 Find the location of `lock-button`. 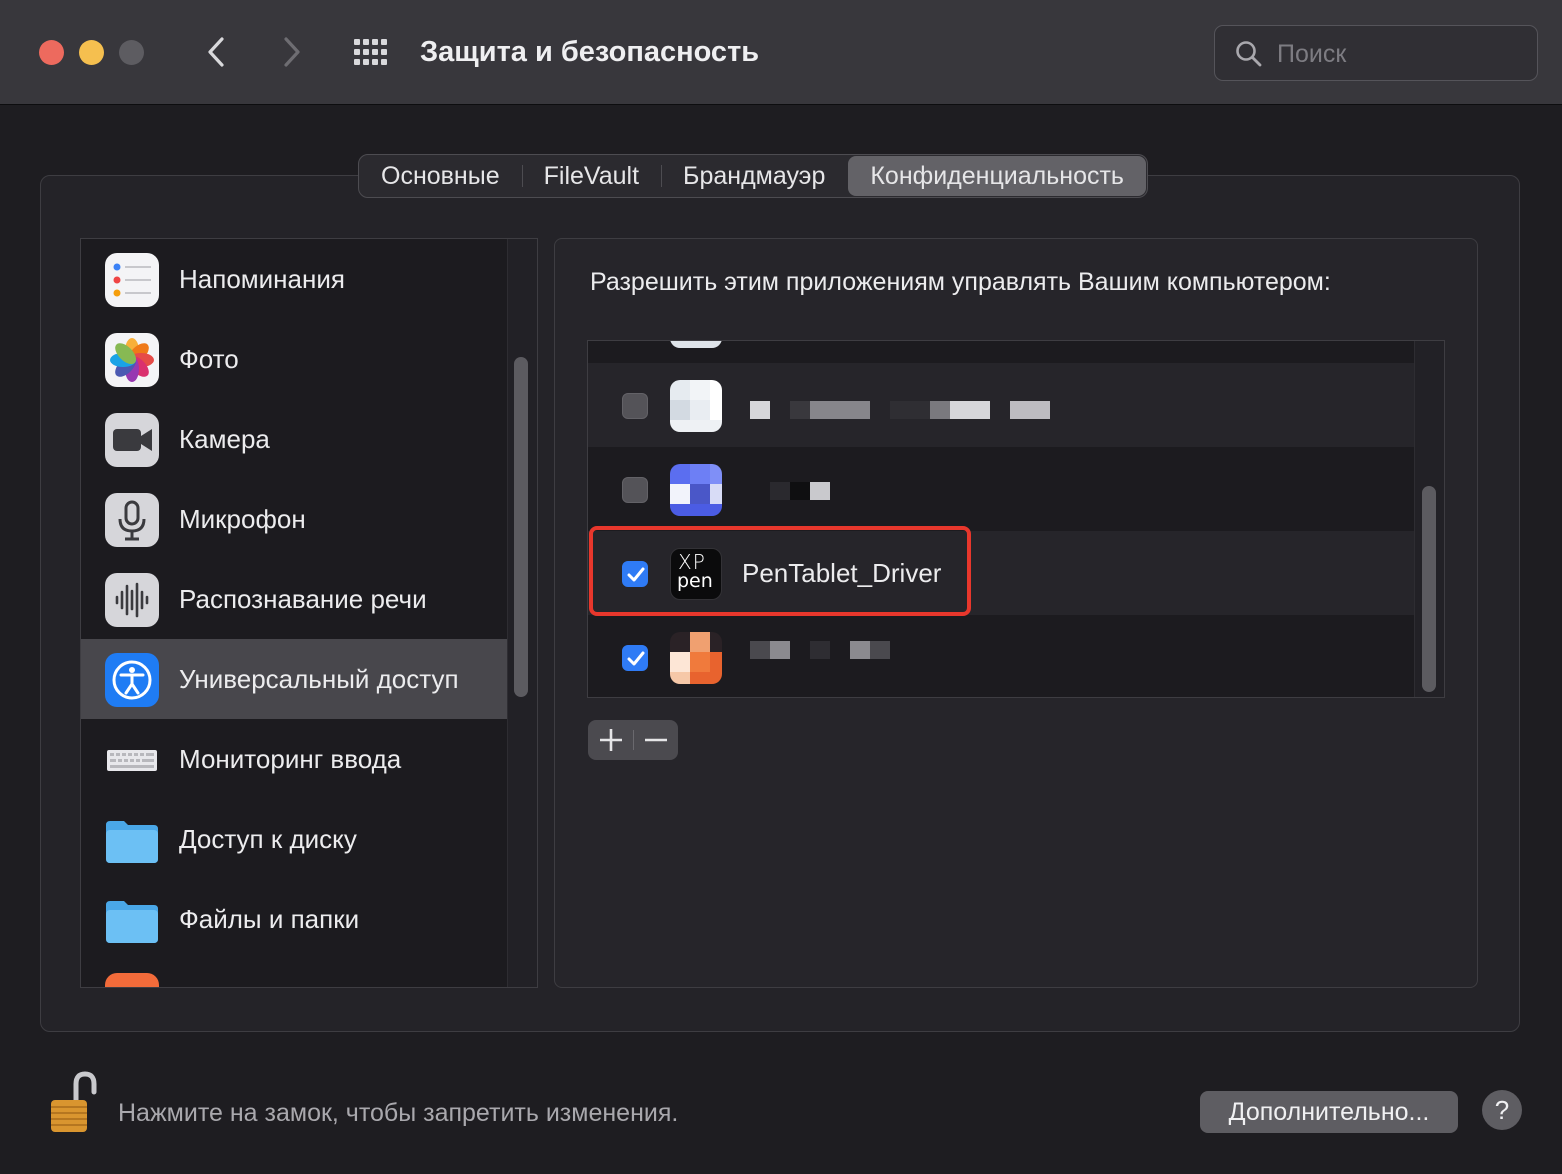

lock-button is located at coordinates (74, 1103).